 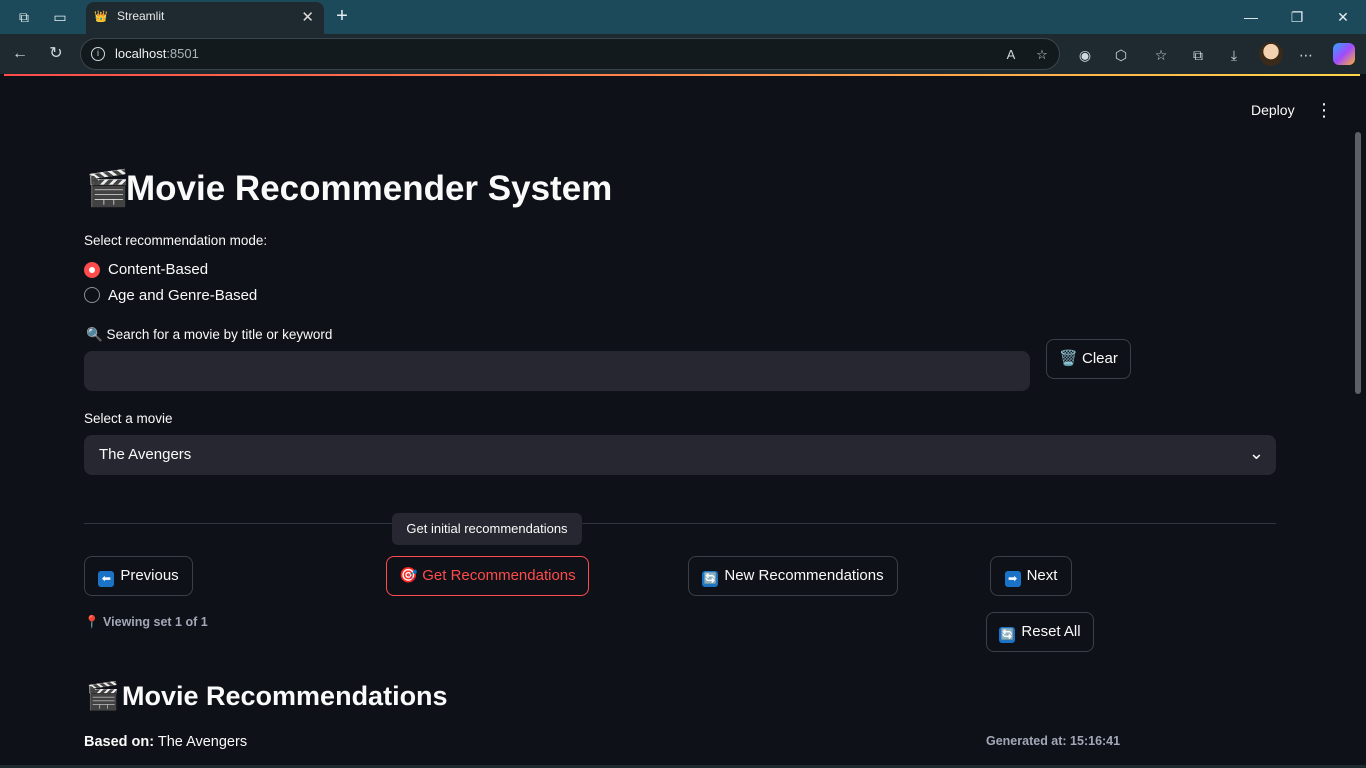 I want to click on browser-tab: 👑 Streamlit ✕, so click(x=205, y=18).